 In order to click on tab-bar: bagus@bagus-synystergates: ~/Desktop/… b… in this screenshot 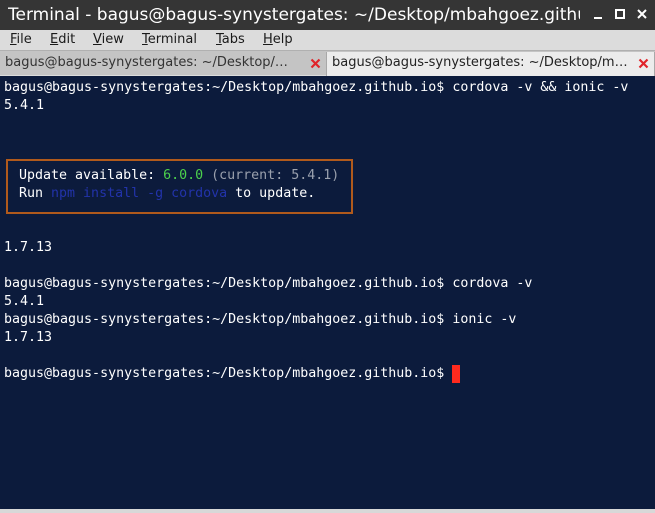, I will do `click(327, 63)`.